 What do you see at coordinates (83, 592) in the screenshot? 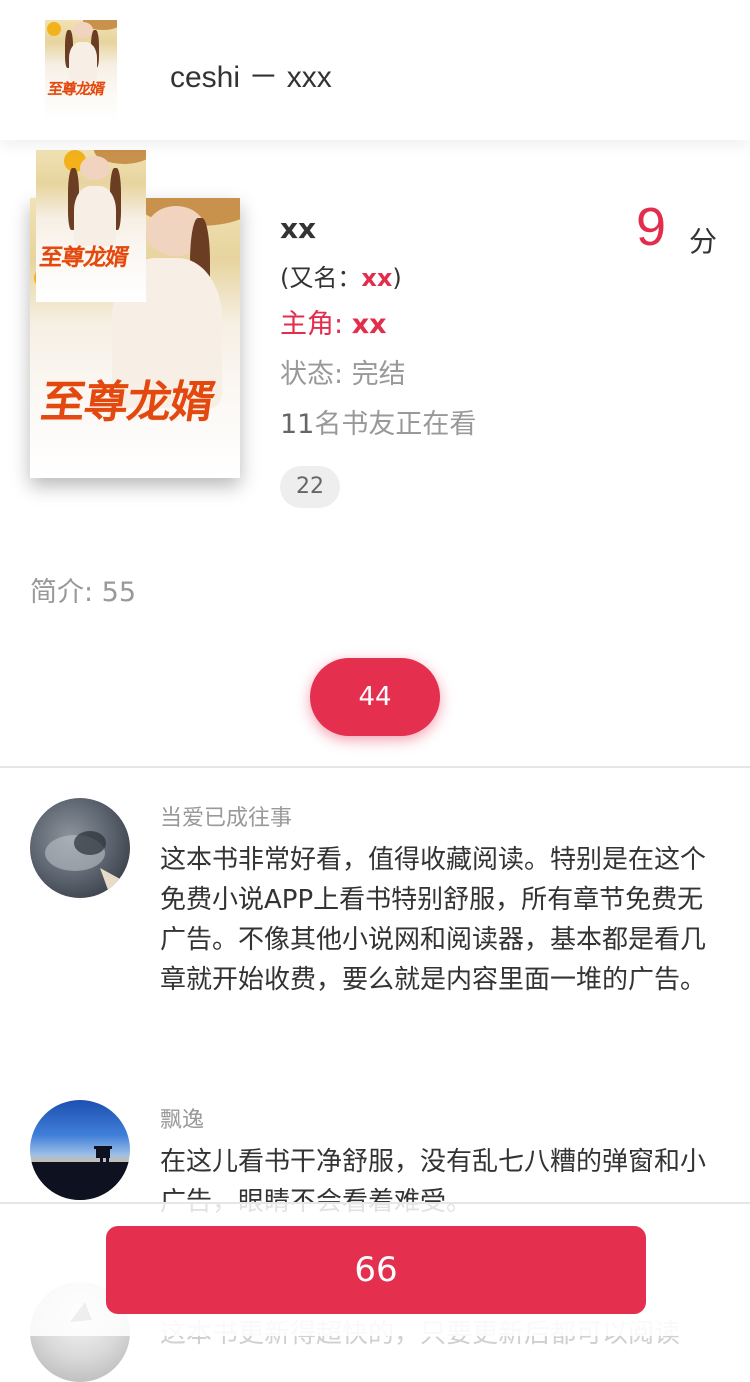
I see `book-intro: 简介: 55` at bounding box center [83, 592].